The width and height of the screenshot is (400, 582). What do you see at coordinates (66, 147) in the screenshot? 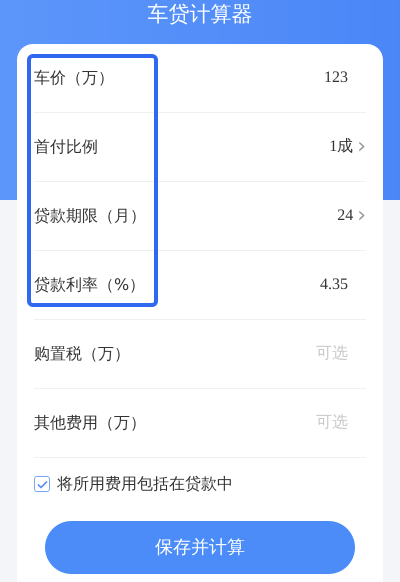
I see `field-label: 首付比例` at bounding box center [66, 147].